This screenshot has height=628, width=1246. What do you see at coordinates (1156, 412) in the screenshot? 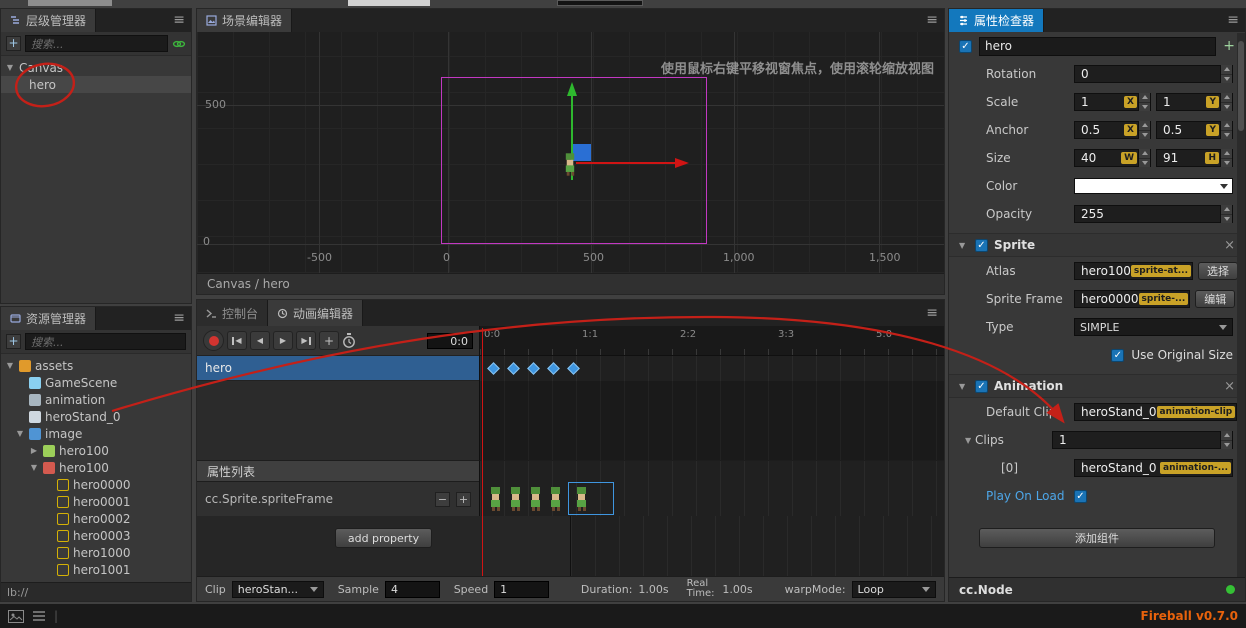
I see `default-clip-field: heroStand_0 animation-clip` at bounding box center [1156, 412].